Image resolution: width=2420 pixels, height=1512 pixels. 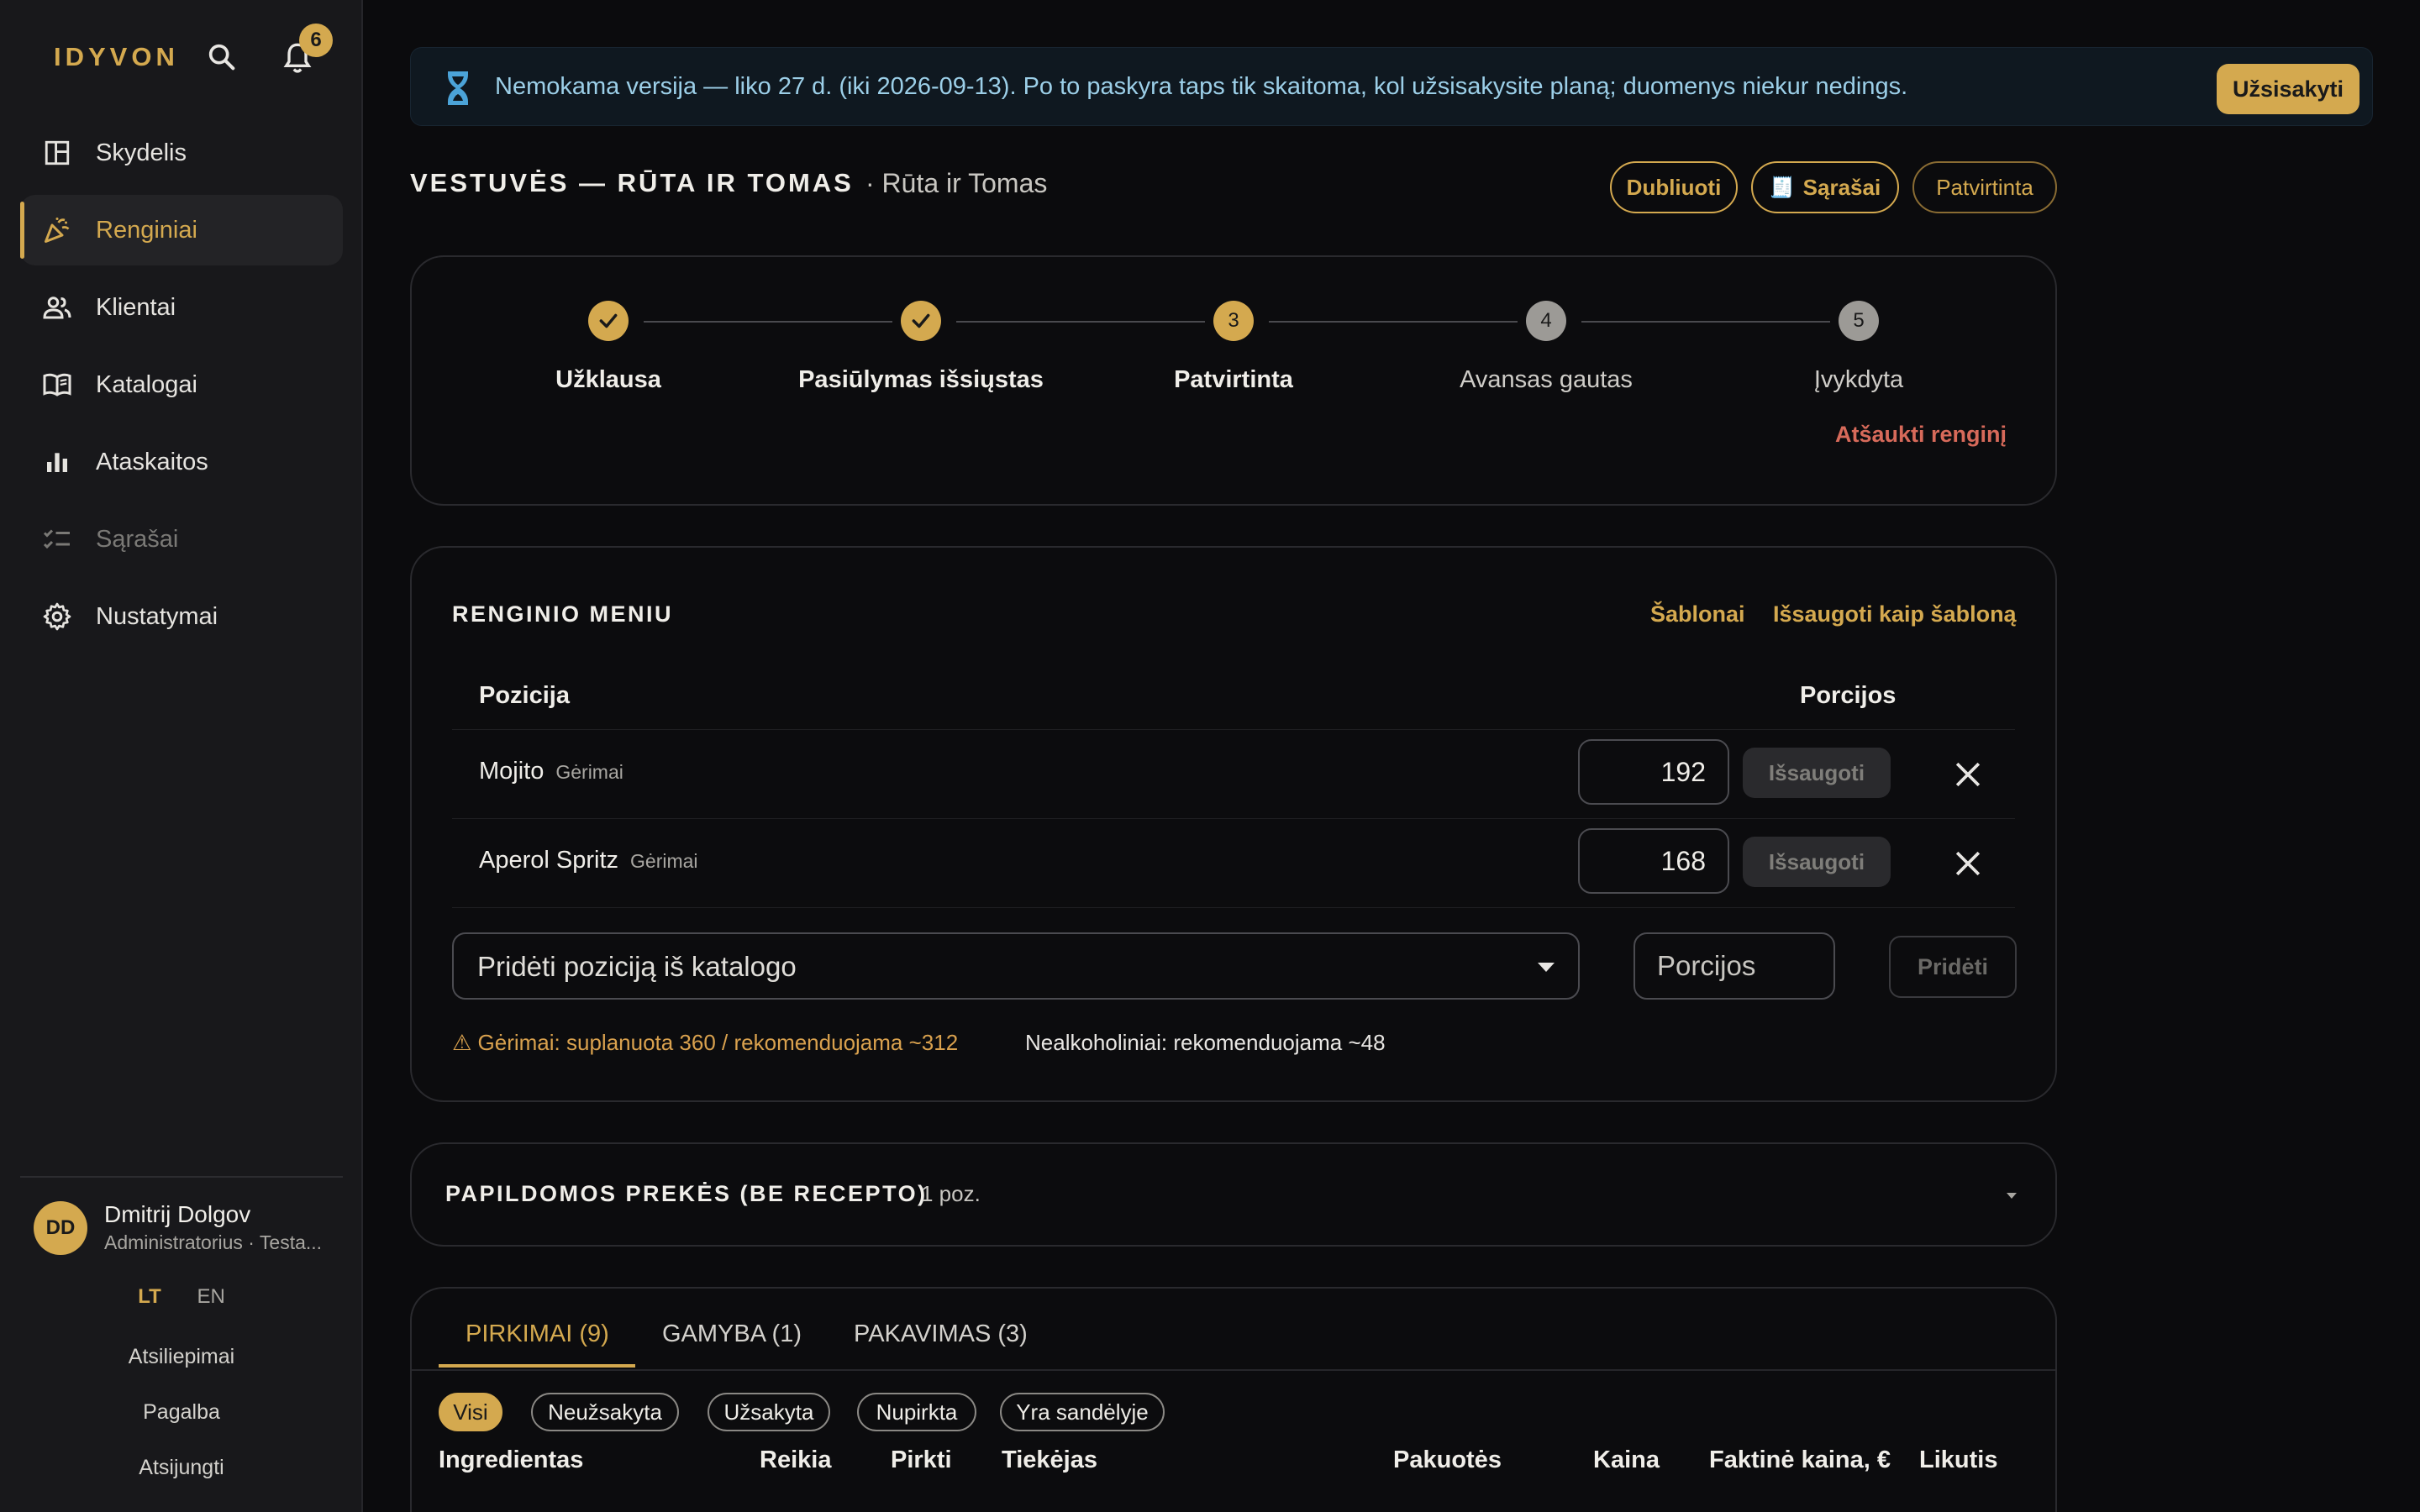 What do you see at coordinates (146, 230) in the screenshot?
I see `sidebar-item-label: Renginiai` at bounding box center [146, 230].